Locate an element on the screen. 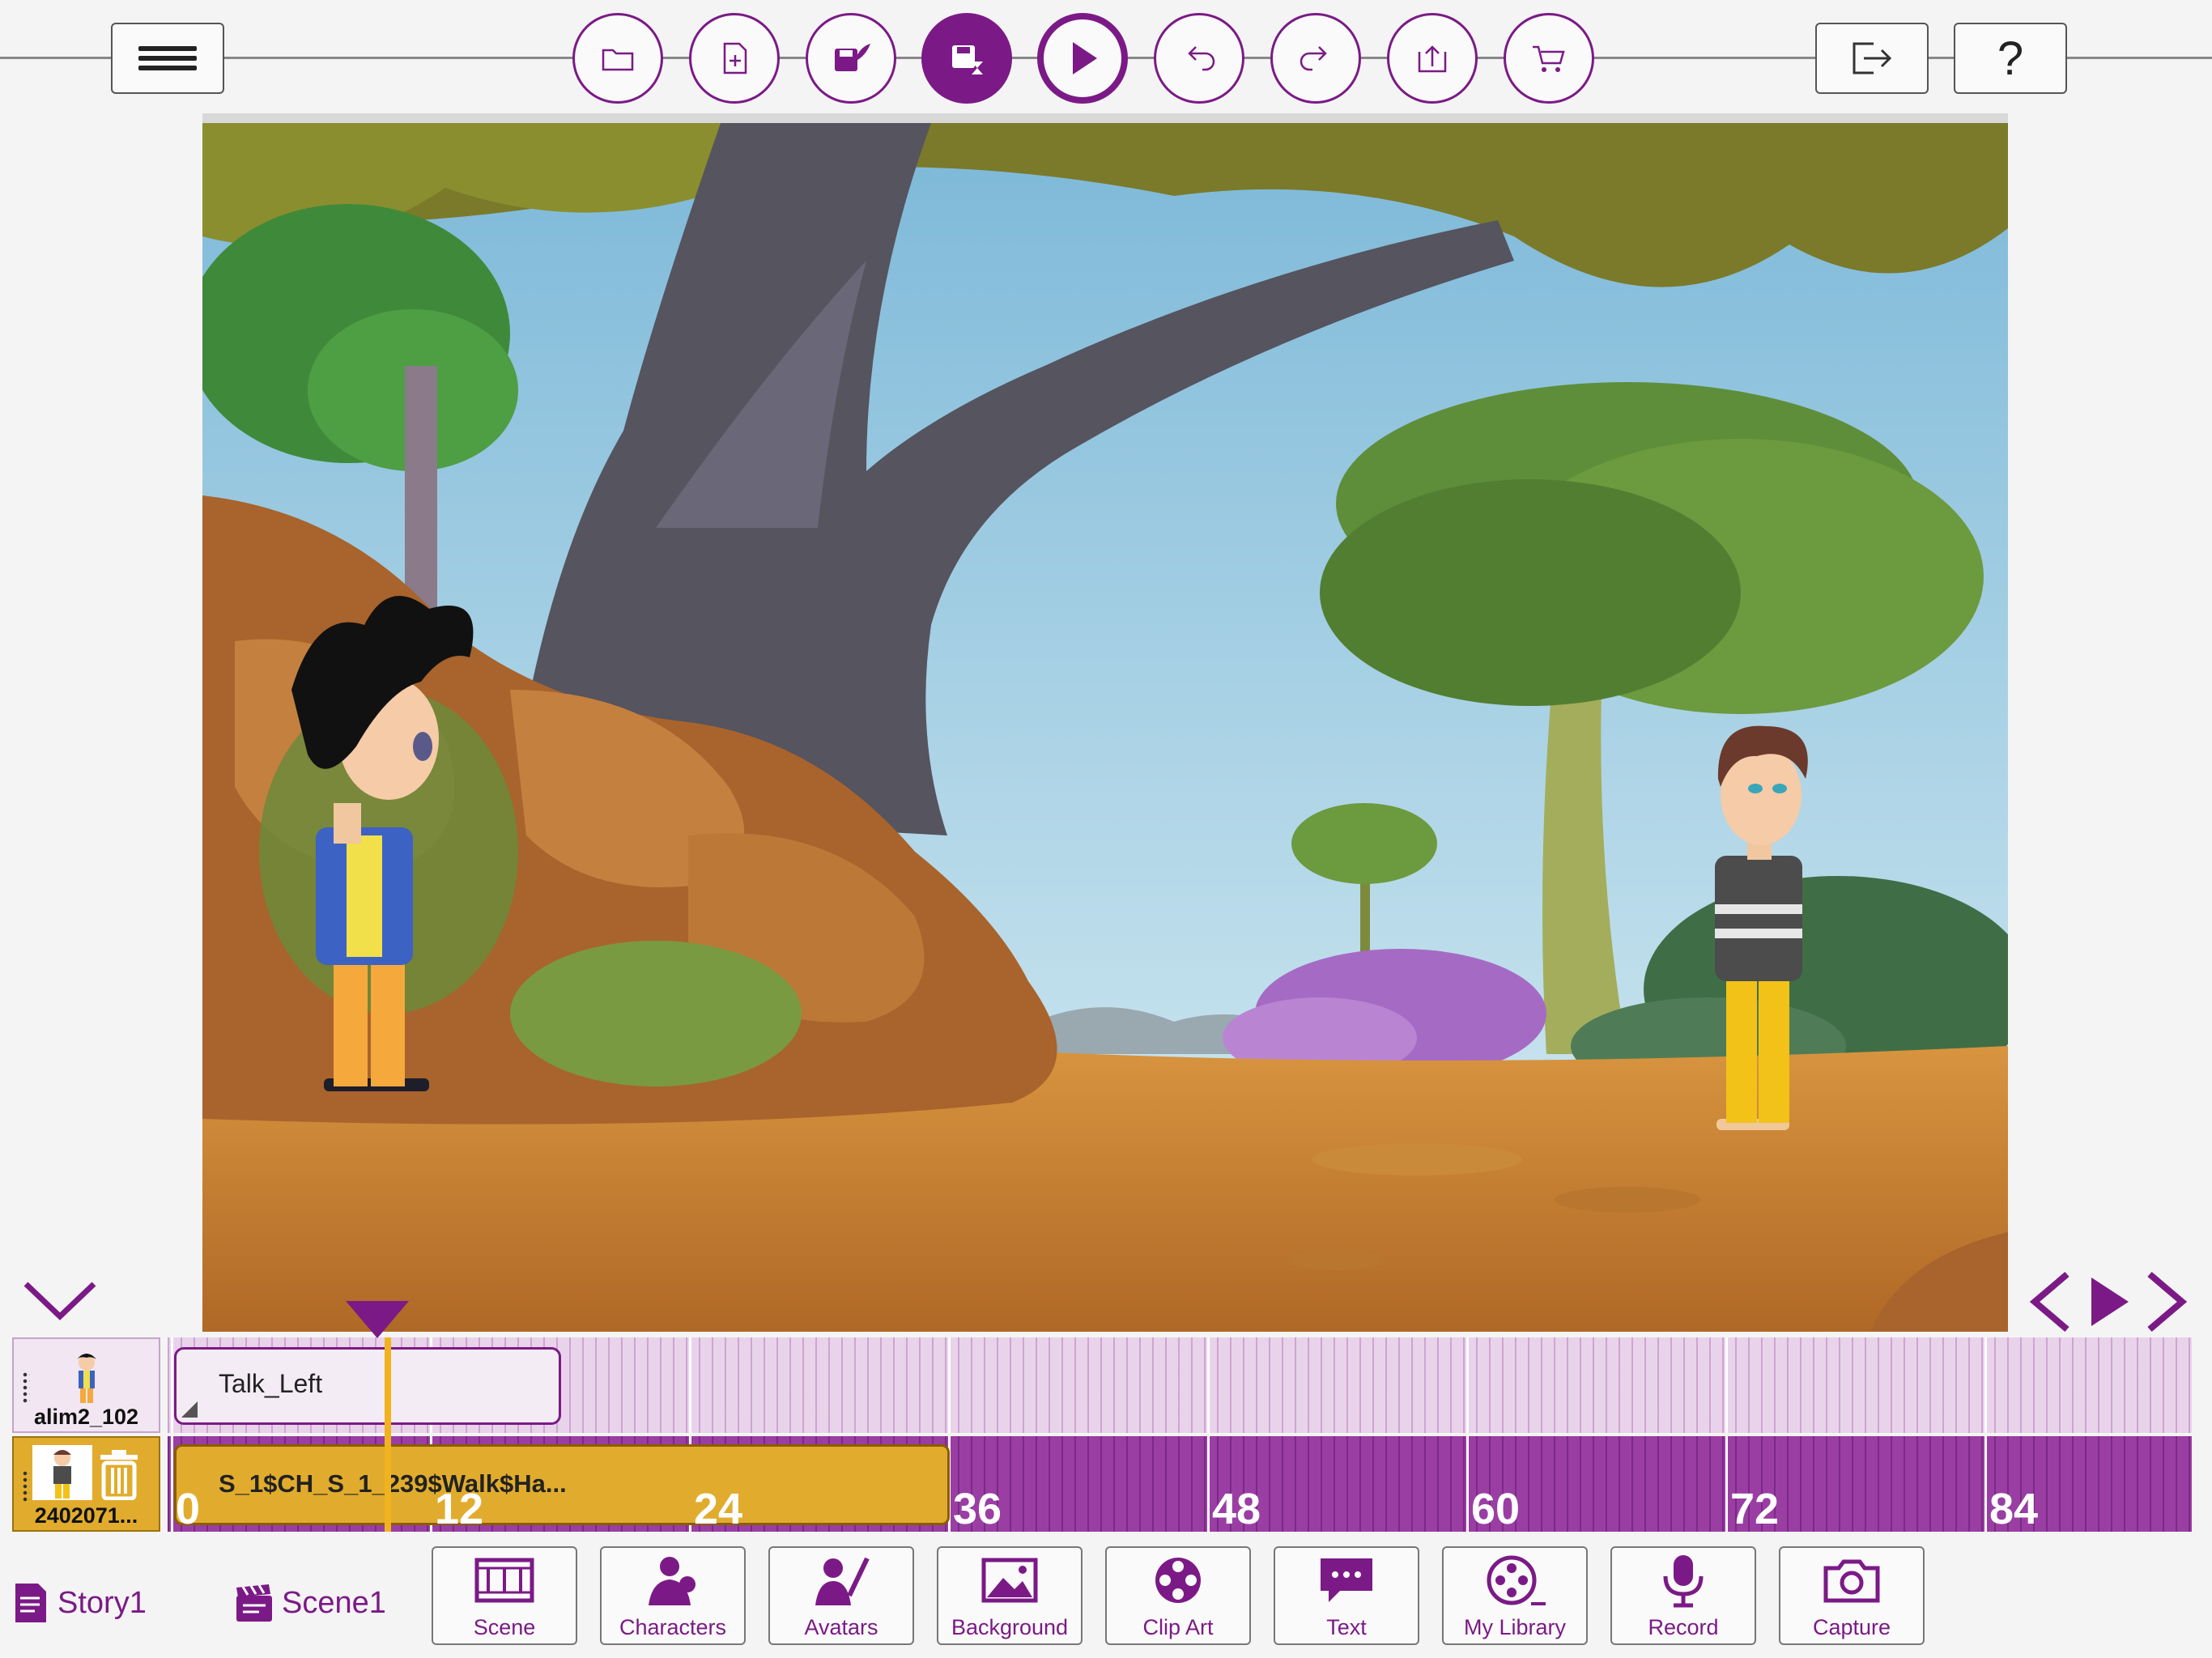 This screenshot has width=2212, height=1658. play-button is located at coordinates (1082, 58).